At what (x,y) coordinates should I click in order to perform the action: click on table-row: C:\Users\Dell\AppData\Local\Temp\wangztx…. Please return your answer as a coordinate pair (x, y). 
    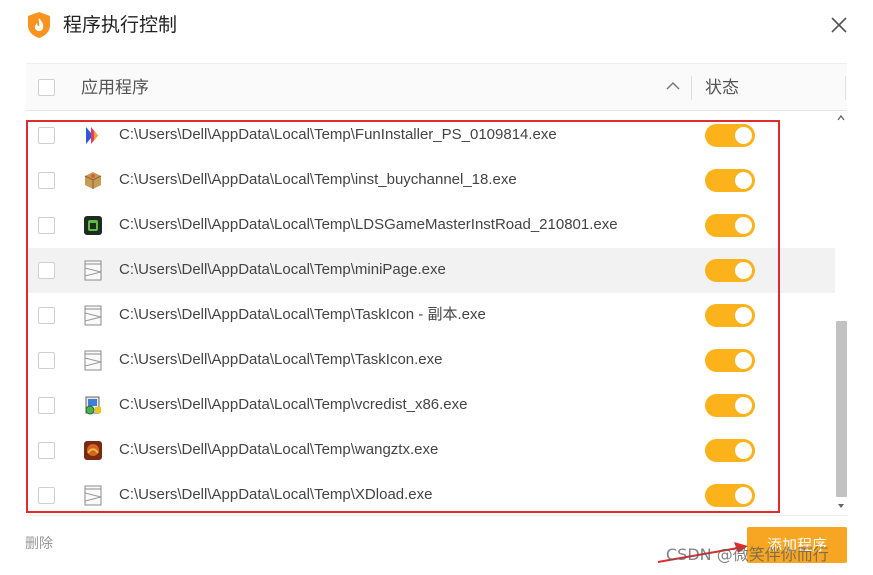
    Looking at the image, I should click on (430, 450).